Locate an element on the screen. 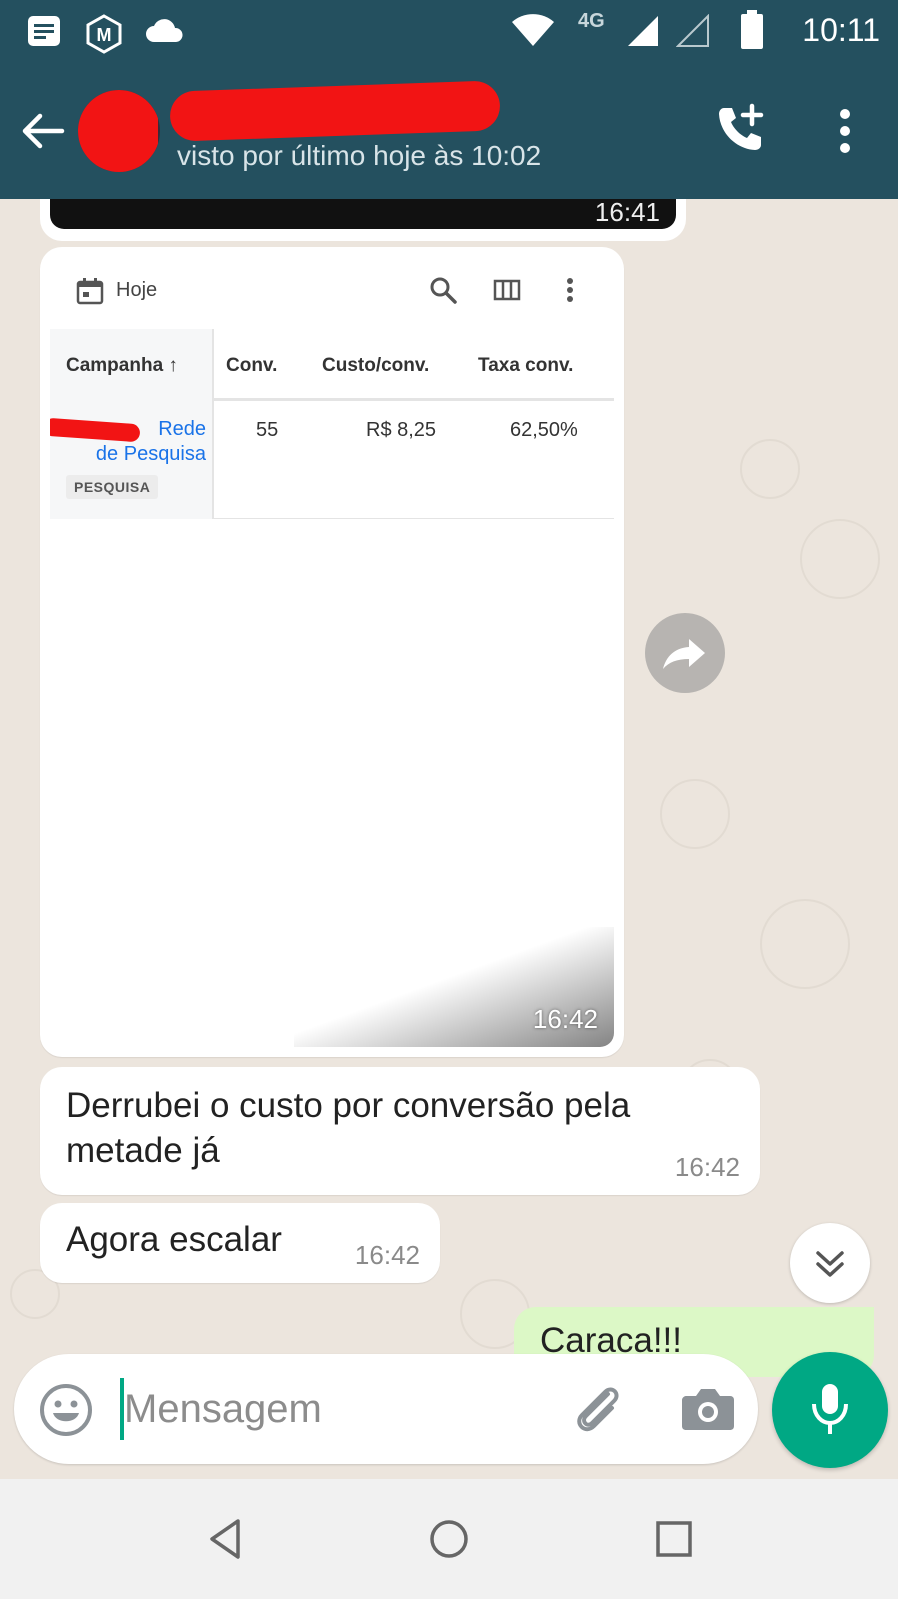 The height and width of the screenshot is (1599, 898). battery-icon is located at coordinates (752, 29).